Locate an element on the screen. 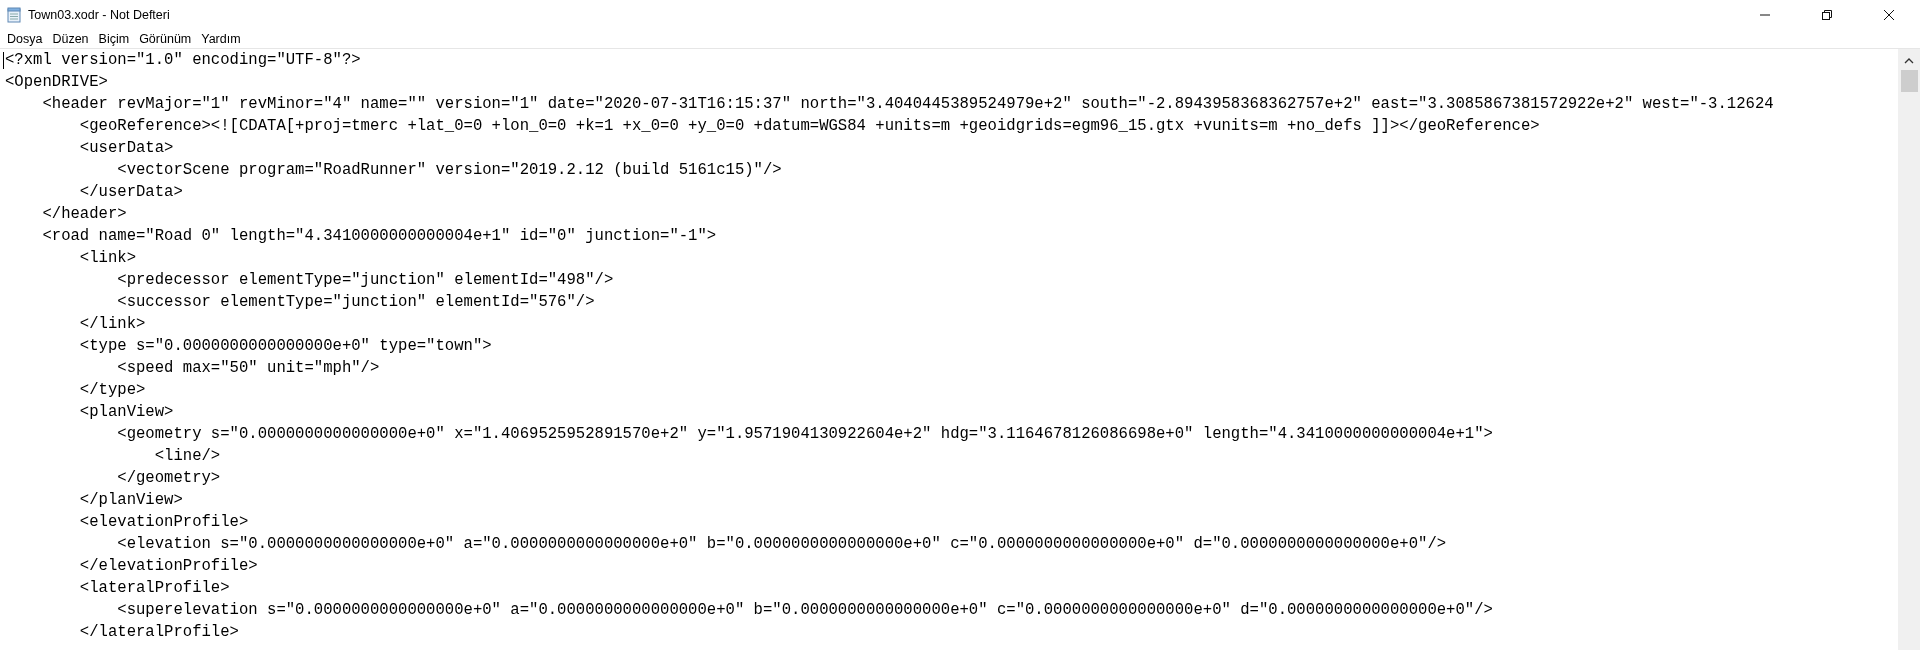 The width and height of the screenshot is (1920, 650). code-line: <geoReference><![CDATA[+proj=tmerc +lat_0=0 +lon_0=0 +k=1 +x_0=0 +y_0=0 +datum=WGS84 +units=m +geoidgrids=egm96_15.gtx +vunits=m +no_defs ]]></geoReference> is located at coordinates (809, 126).